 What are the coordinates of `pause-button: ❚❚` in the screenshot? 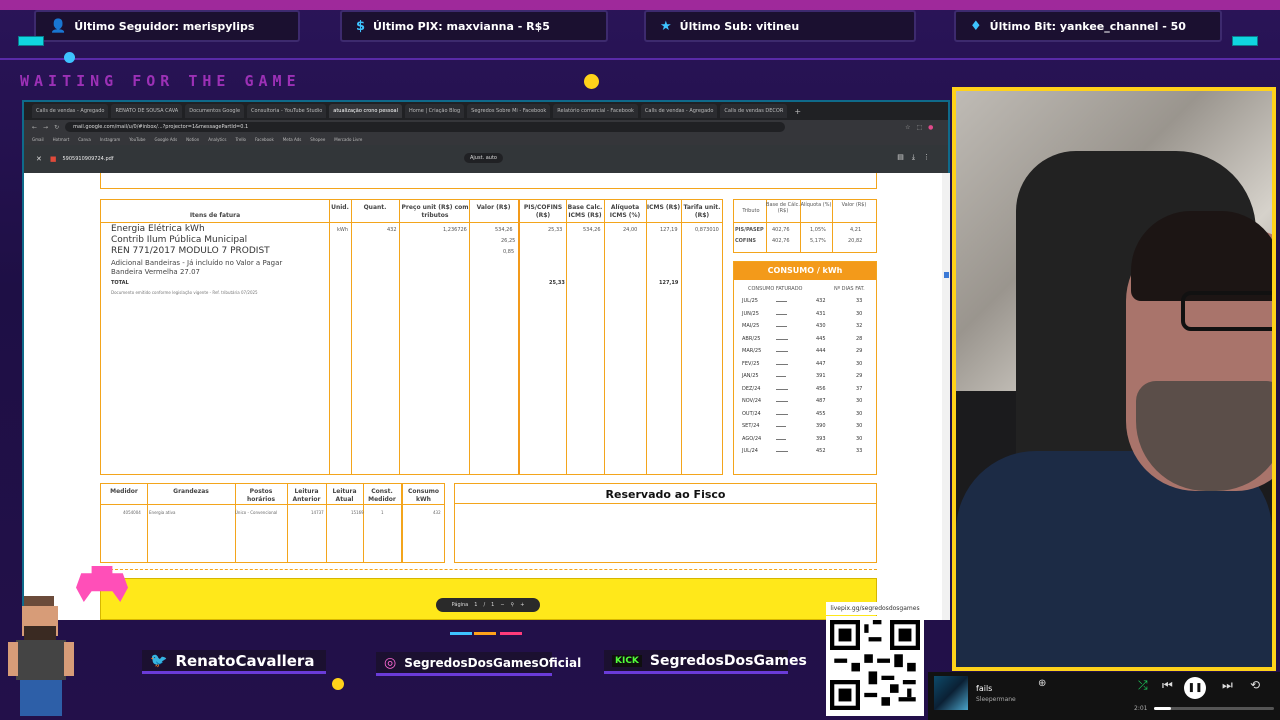 It's located at (1195, 688).